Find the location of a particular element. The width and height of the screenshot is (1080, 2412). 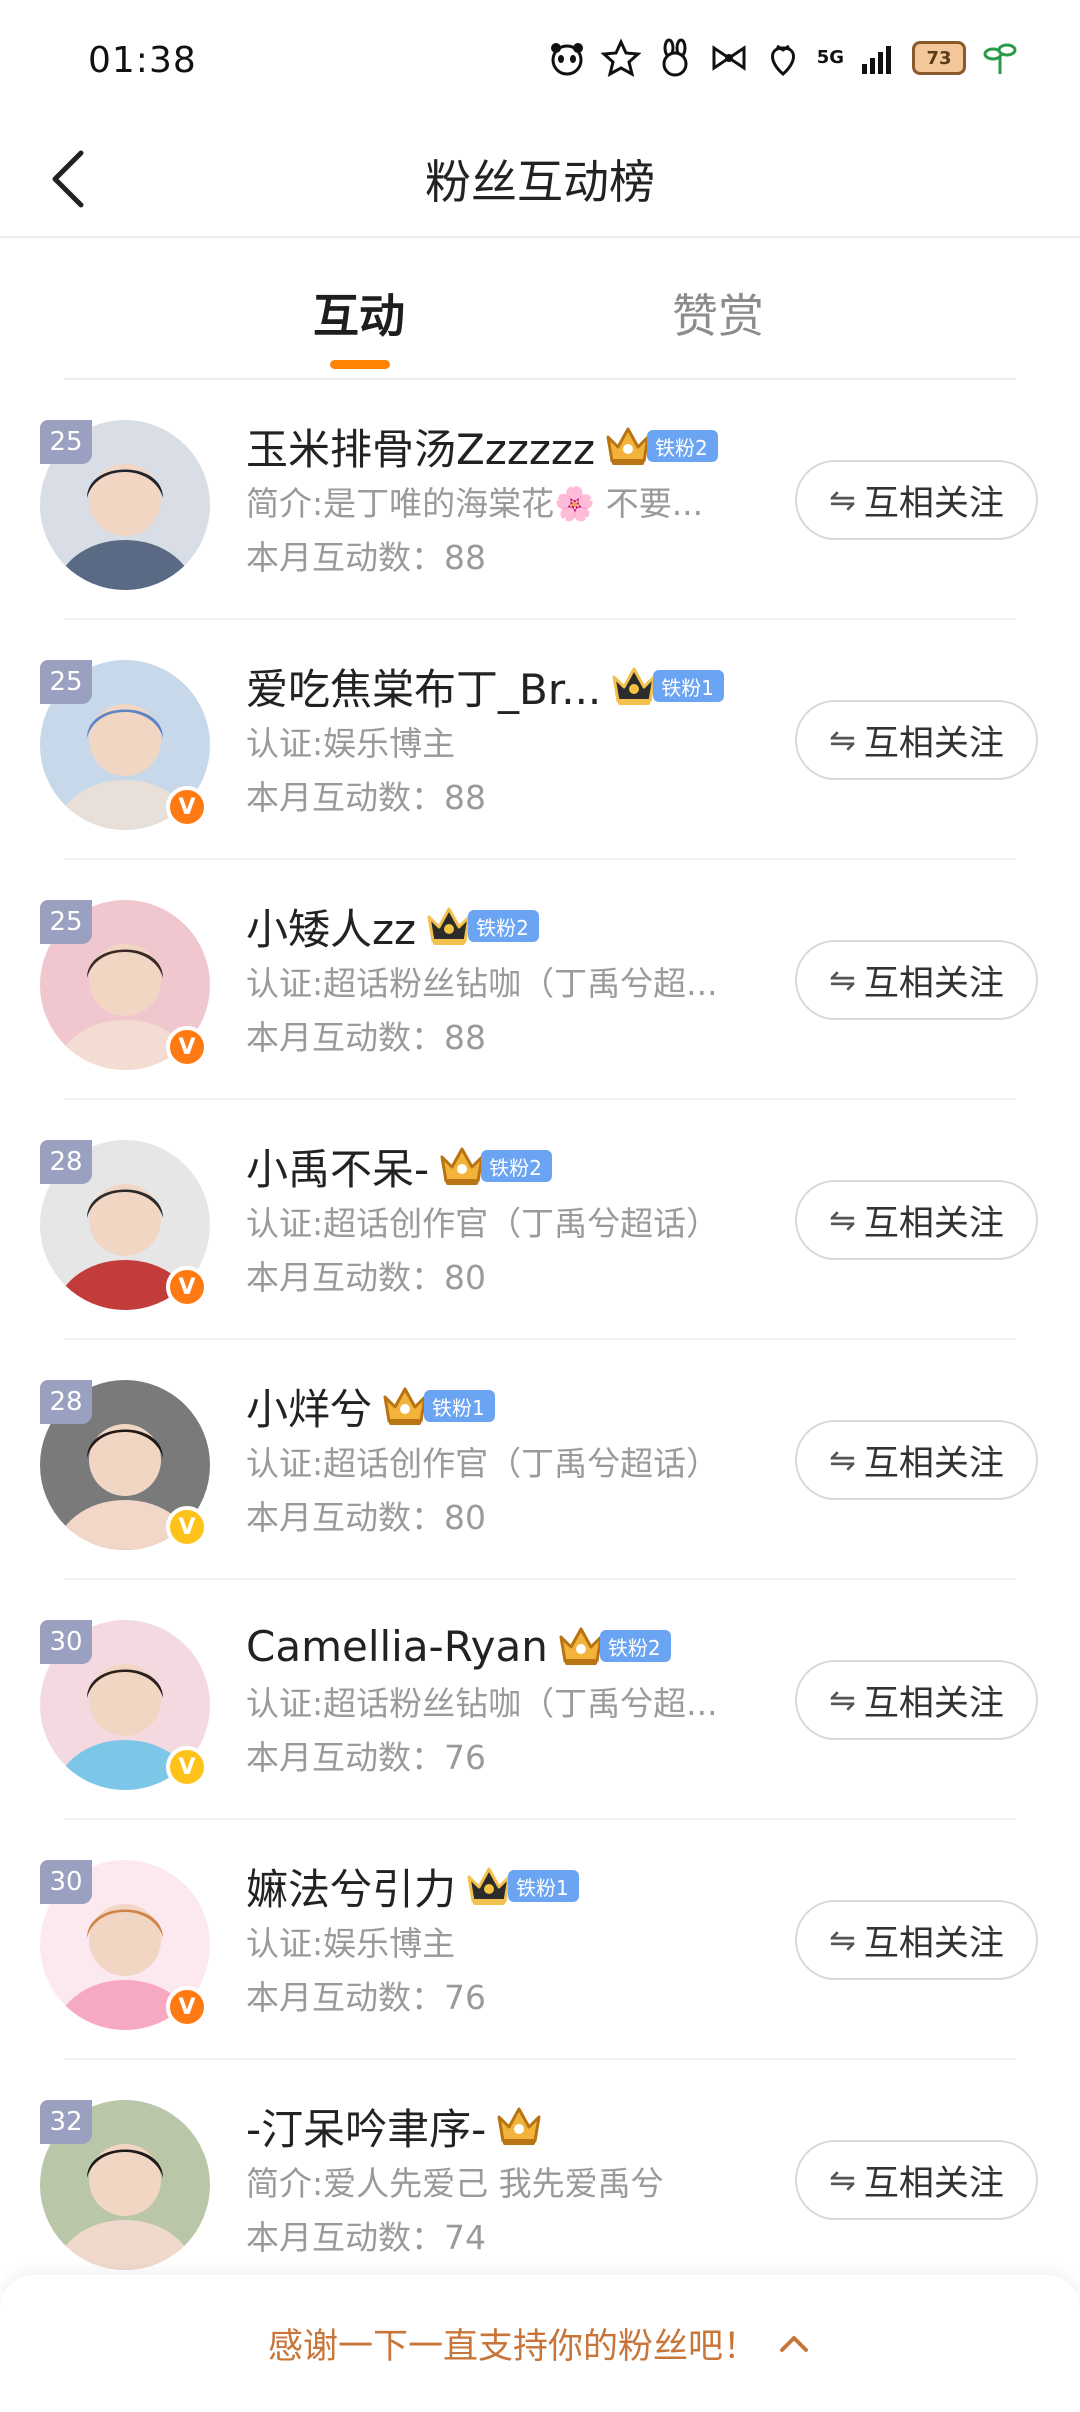

signal-icon is located at coordinates (876, 60).